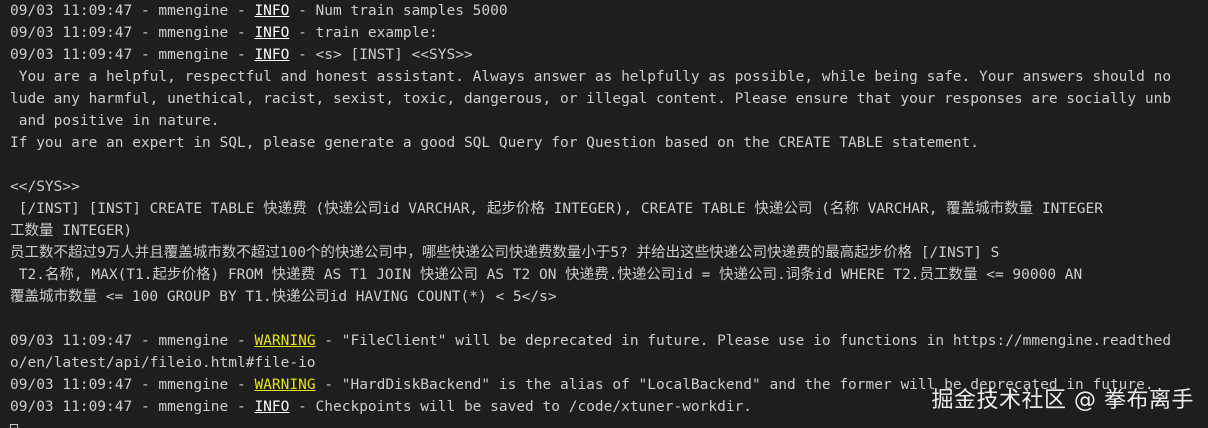  Describe the element at coordinates (14, 426) in the screenshot. I see `block-cursor-icon` at that location.